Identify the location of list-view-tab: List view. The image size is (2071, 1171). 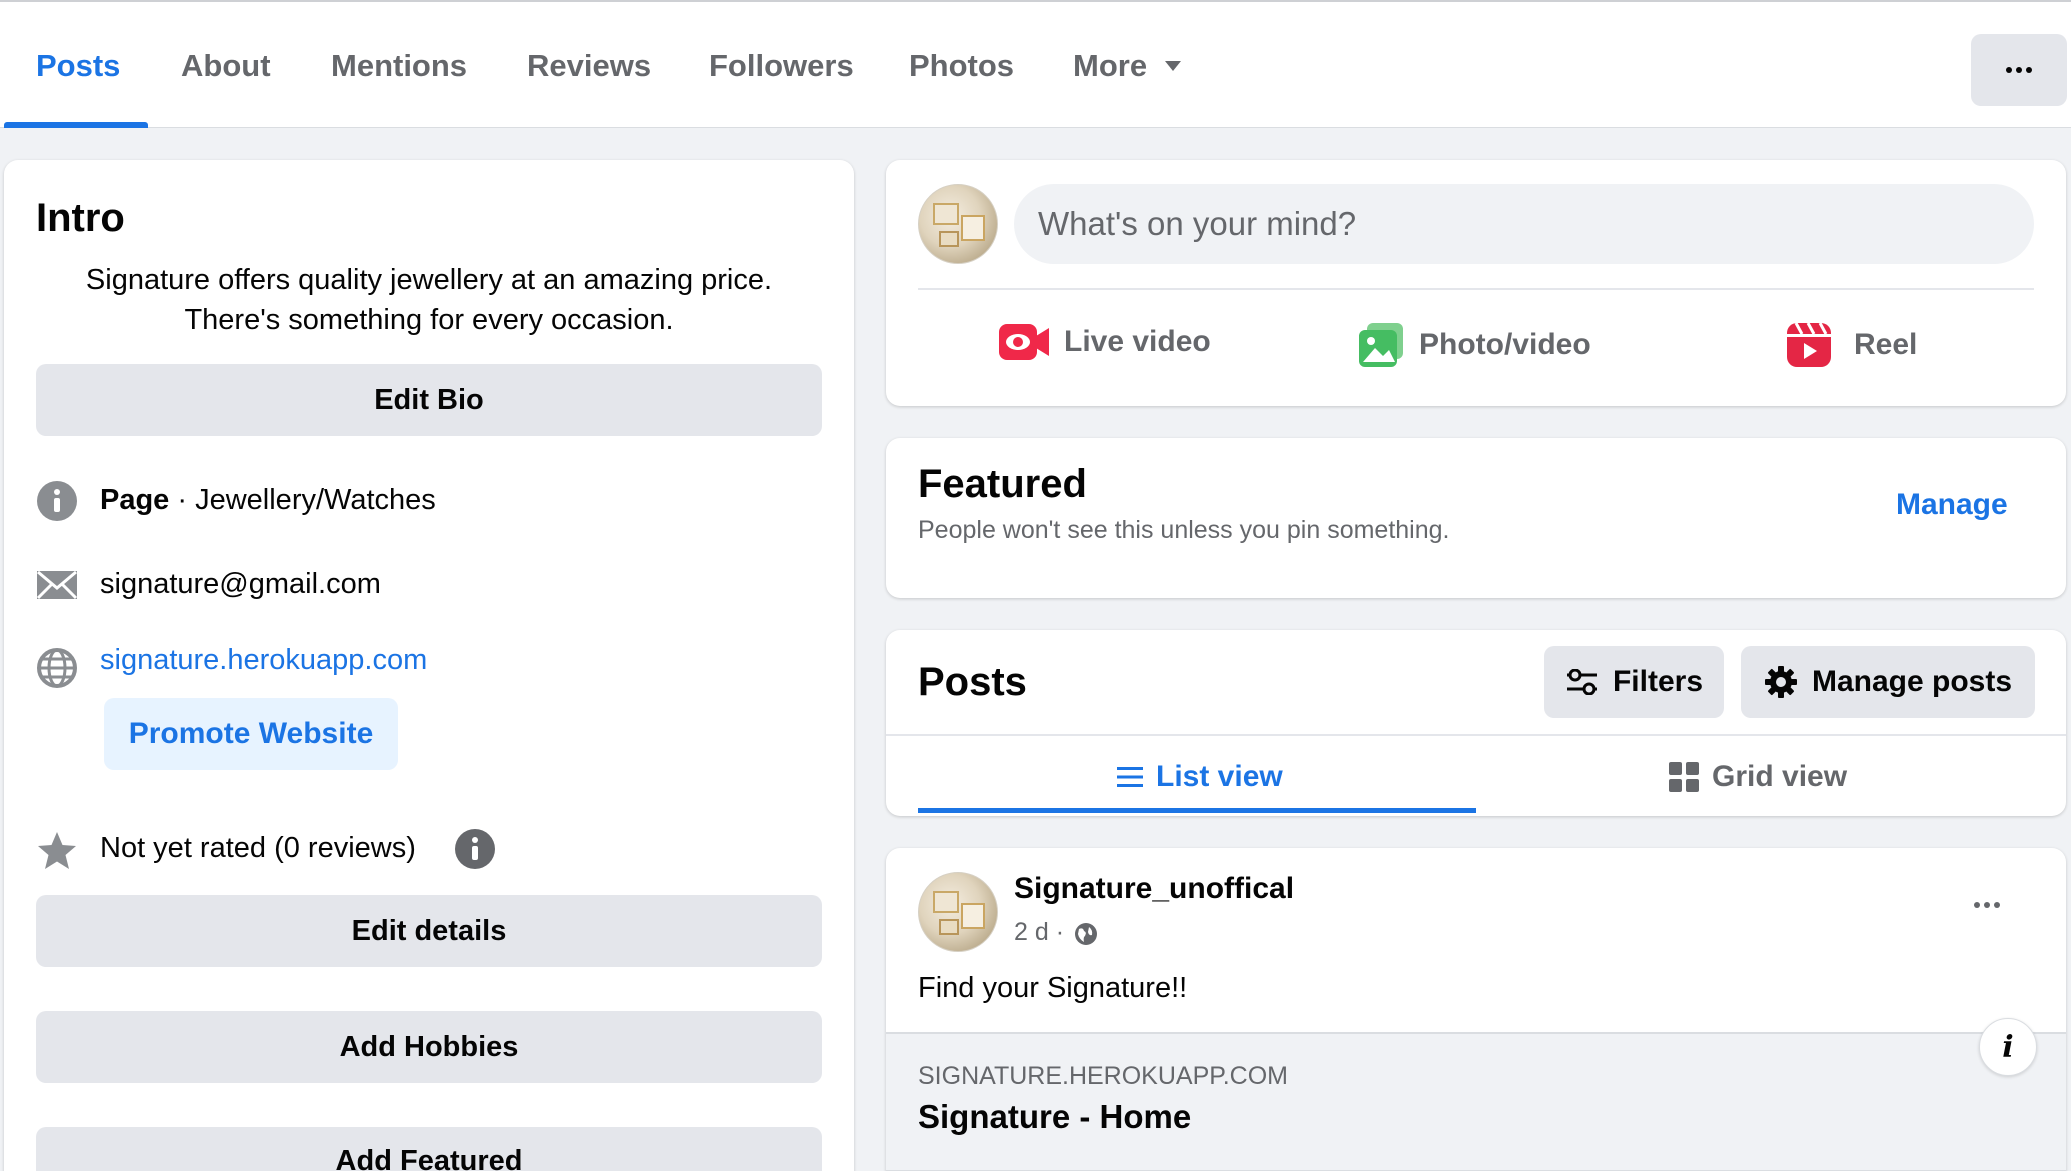
(1199, 777).